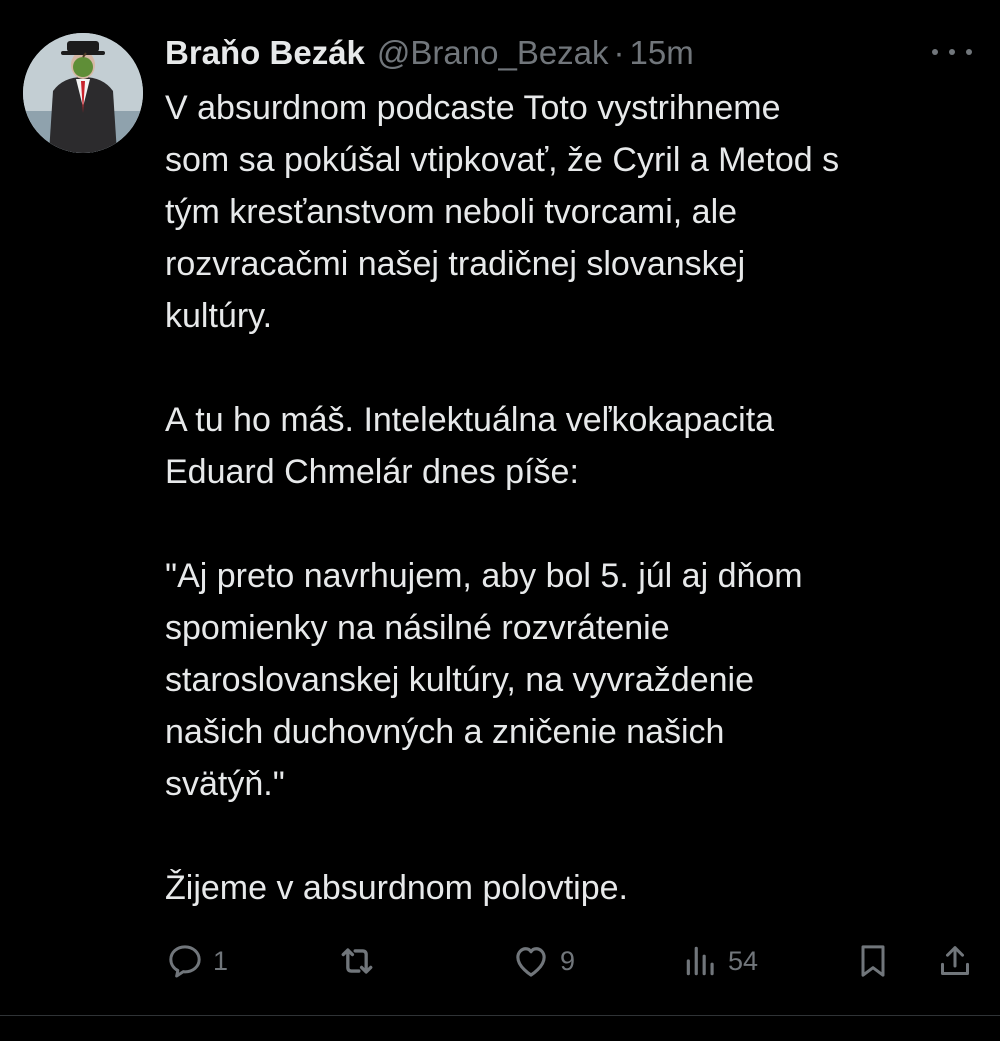 The width and height of the screenshot is (1000, 1041). I want to click on author-handle: @Brano_Bezak, so click(493, 53).